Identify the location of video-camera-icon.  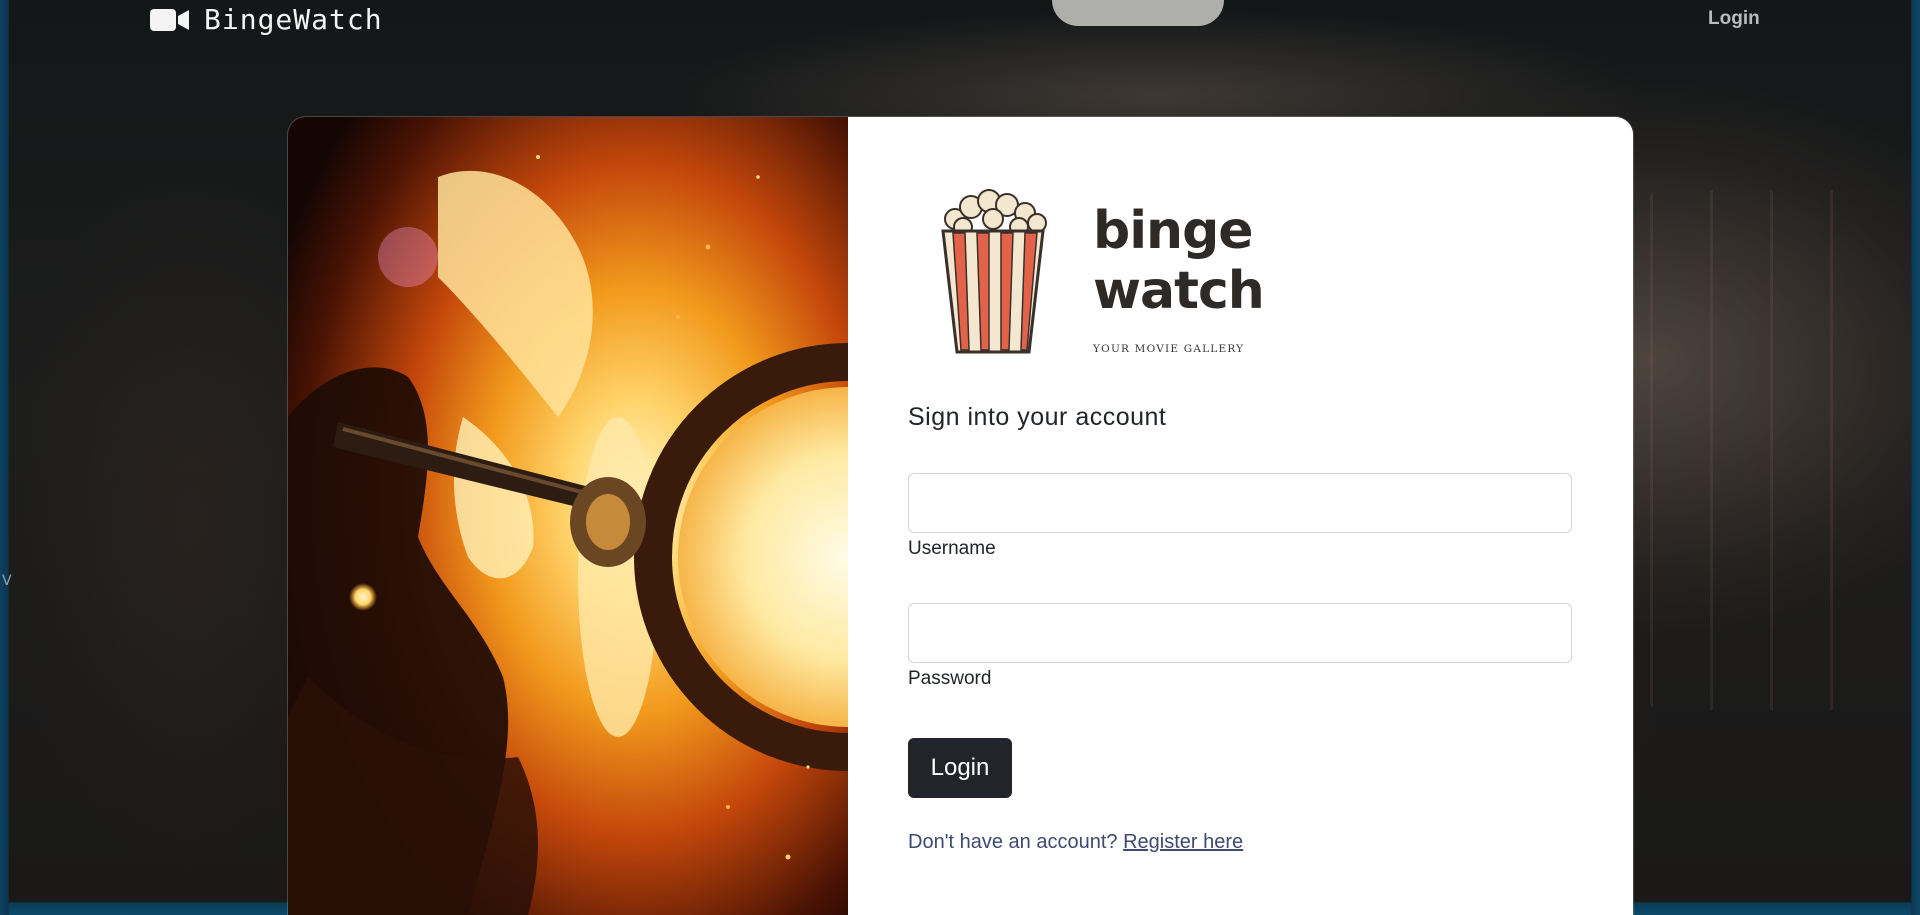
(169, 19).